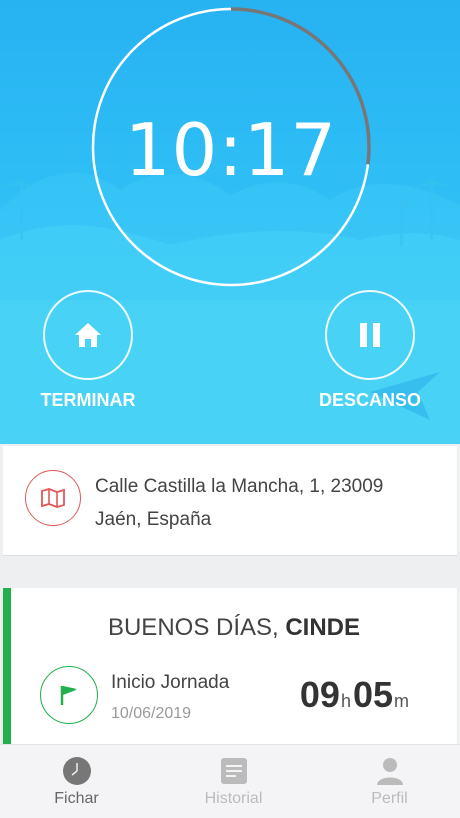  What do you see at coordinates (370, 400) in the screenshot?
I see `descanso-label: DESCANSO` at bounding box center [370, 400].